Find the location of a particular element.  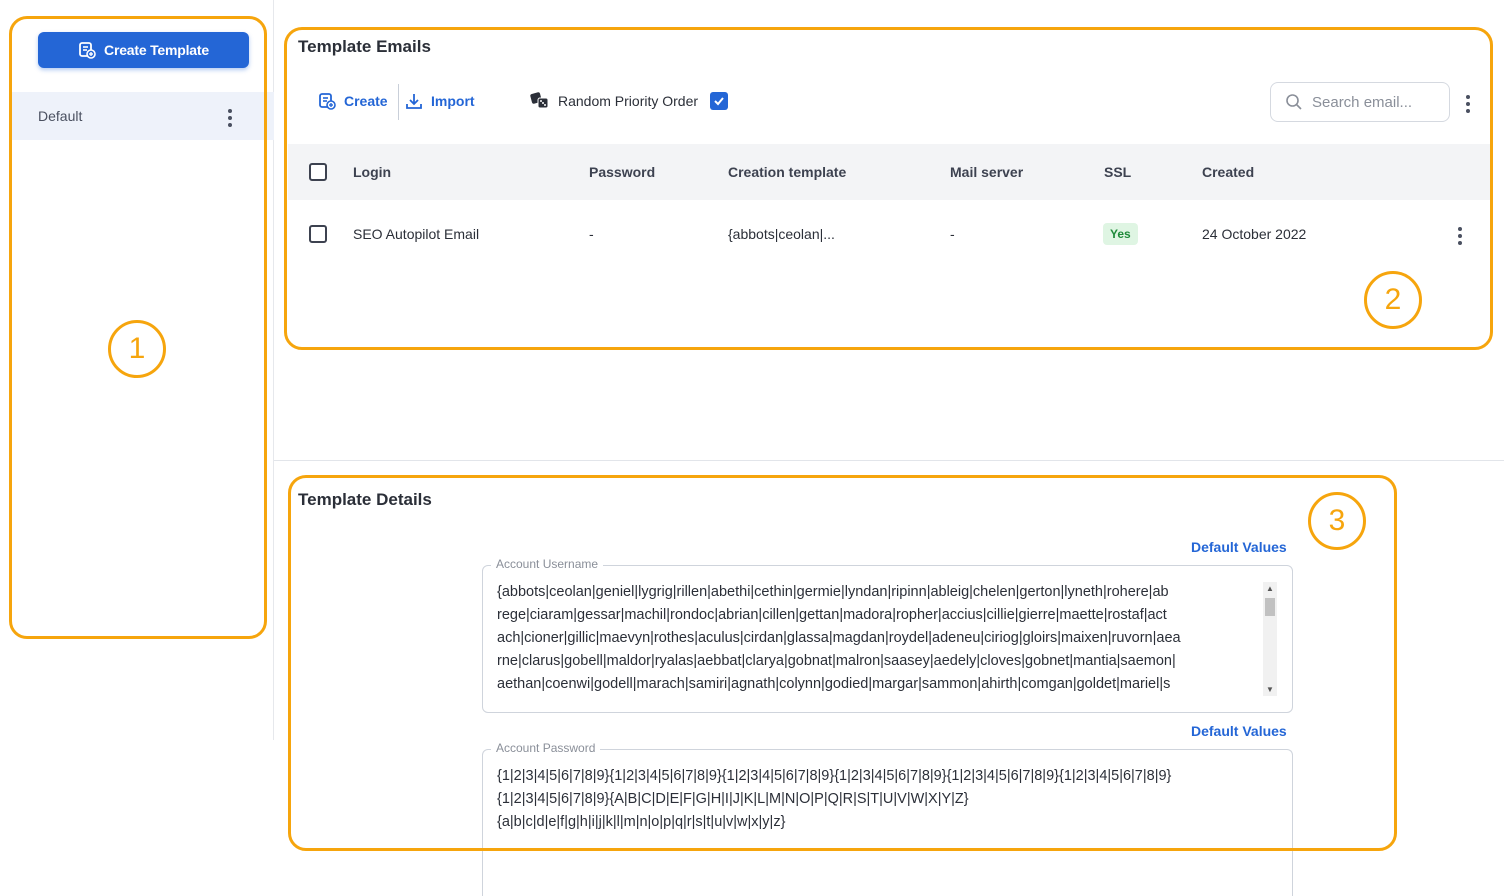

account-password-legend: Account Password is located at coordinates (546, 748).